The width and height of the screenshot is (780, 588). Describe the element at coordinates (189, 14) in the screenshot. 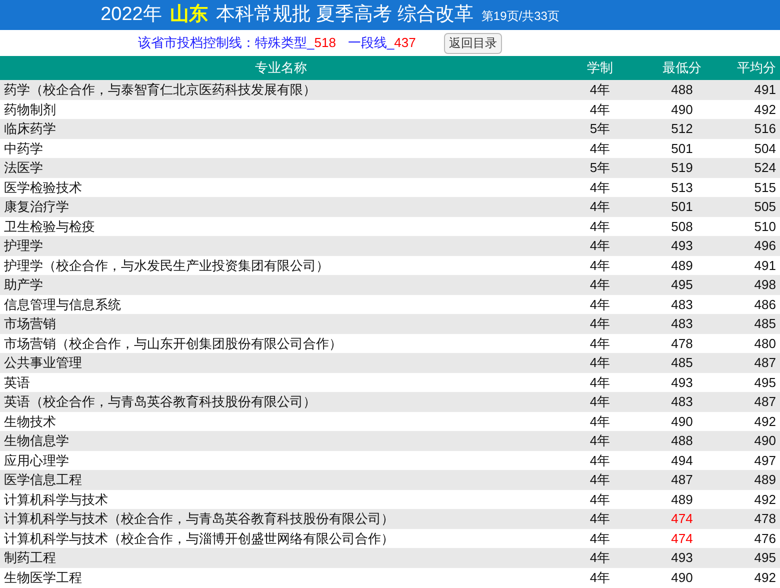

I see `province-text: 山东` at that location.